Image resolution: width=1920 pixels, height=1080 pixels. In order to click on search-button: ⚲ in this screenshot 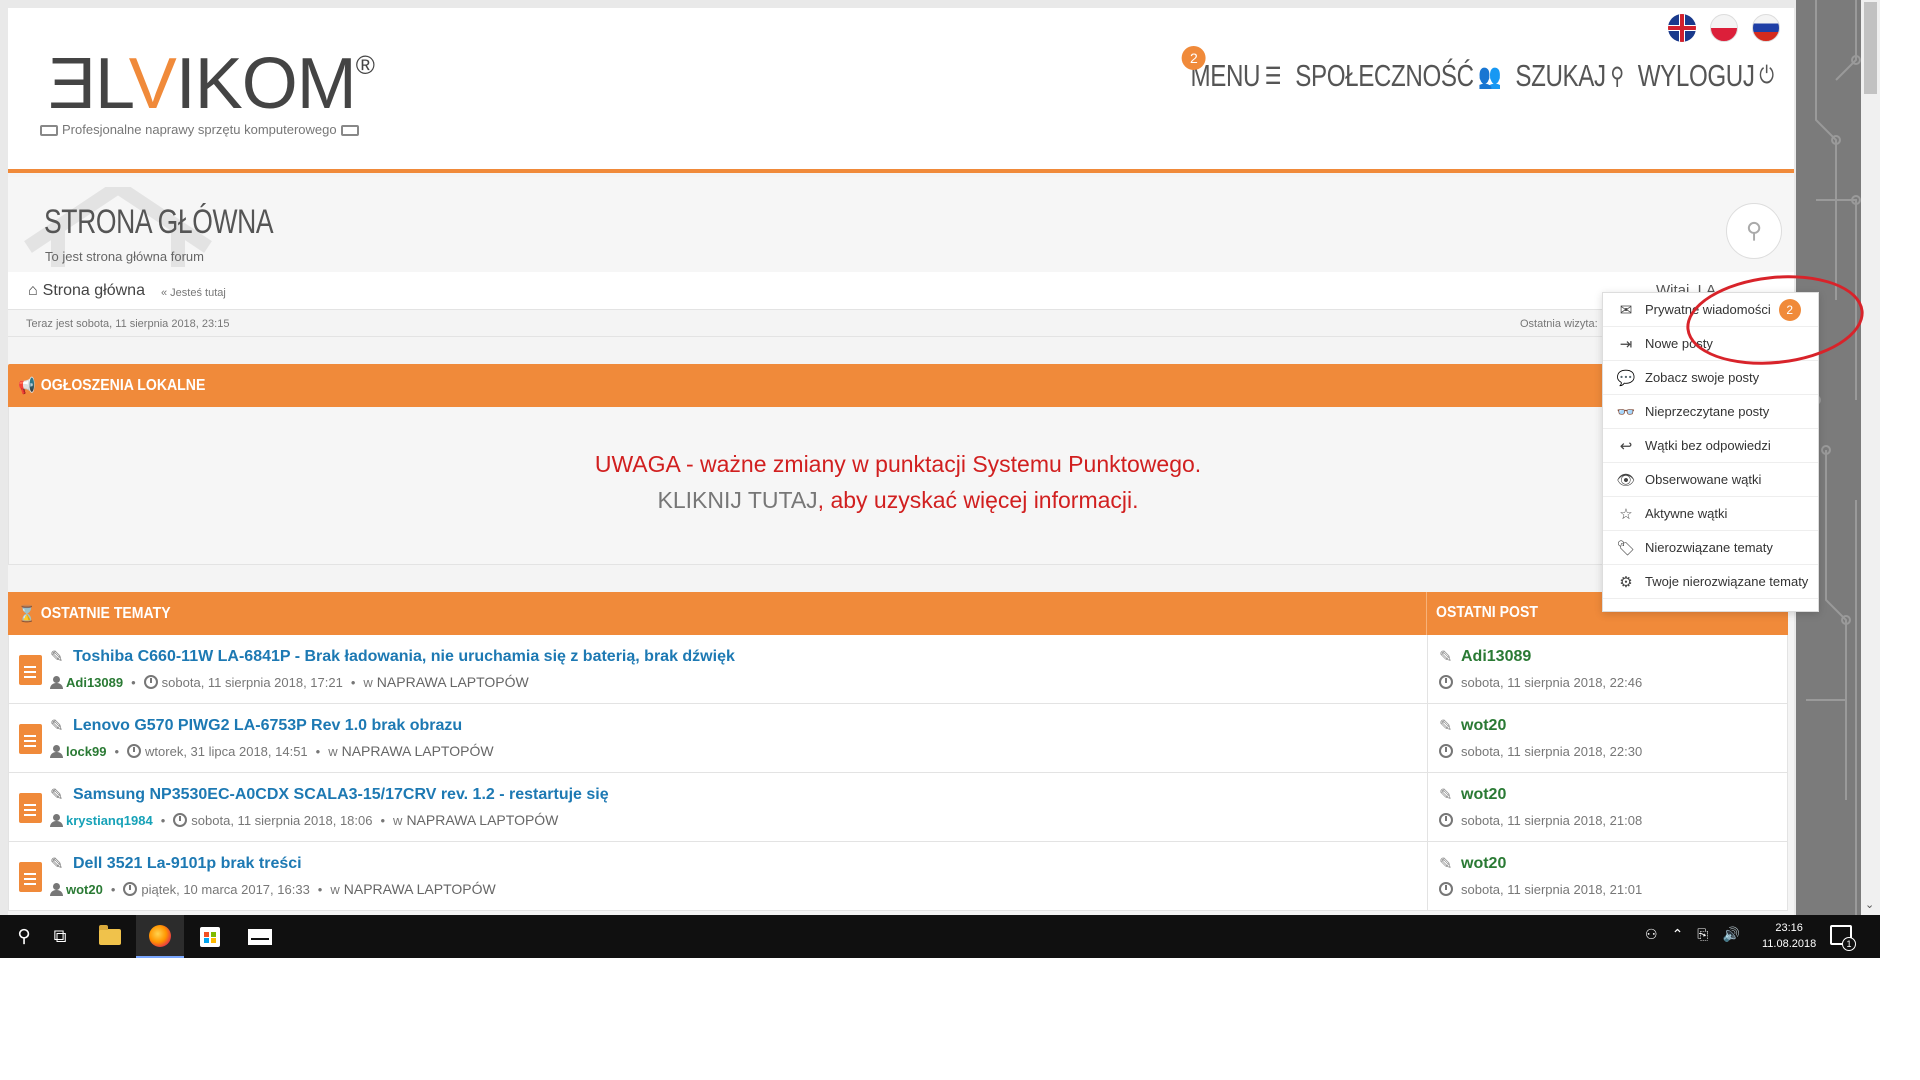, I will do `click(1754, 231)`.